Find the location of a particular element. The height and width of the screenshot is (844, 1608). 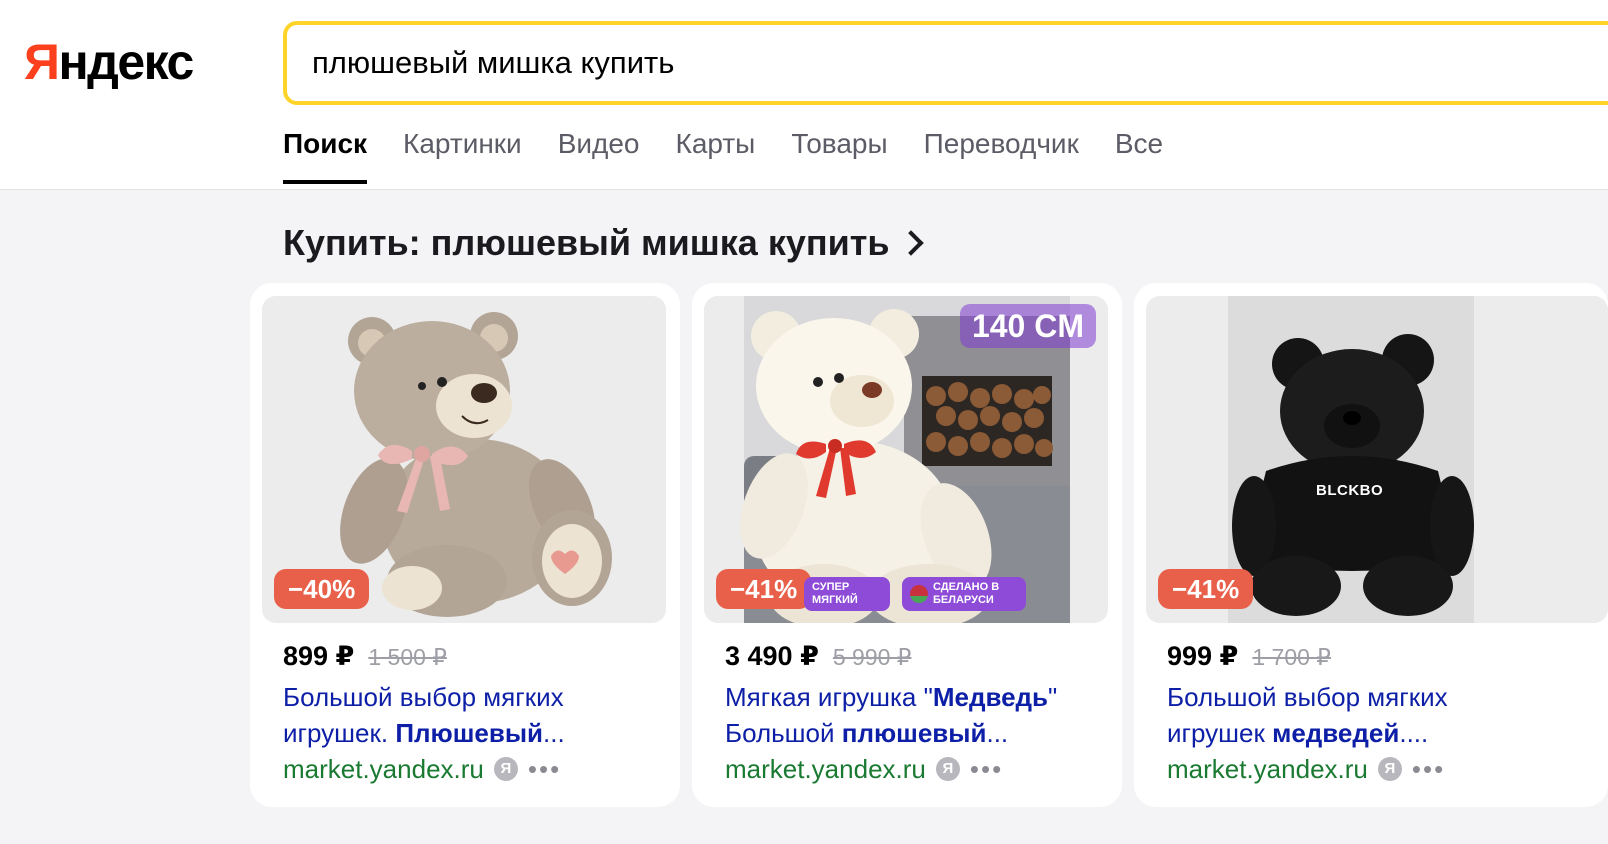

tab-video: Видео is located at coordinates (599, 157).